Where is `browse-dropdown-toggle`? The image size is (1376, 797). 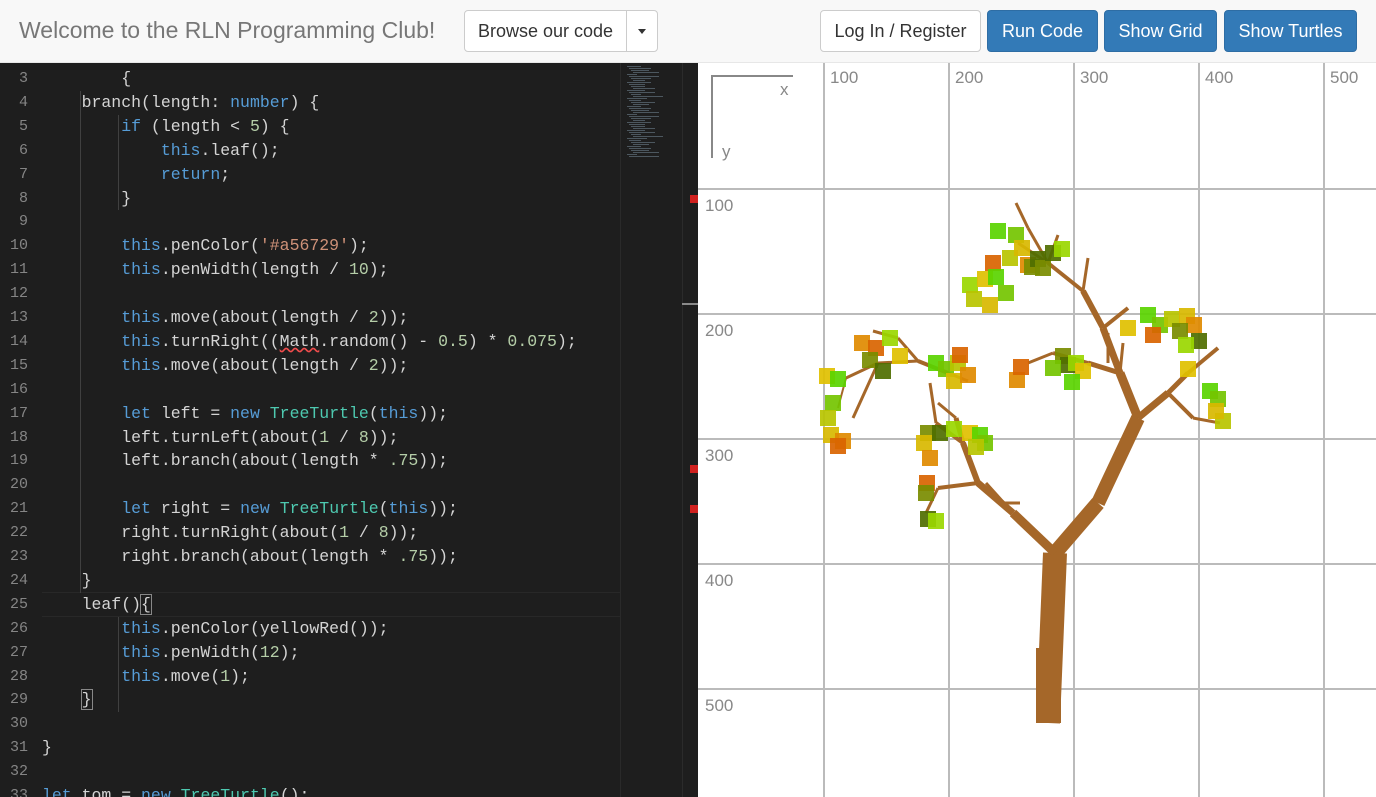
browse-dropdown-toggle is located at coordinates (642, 31).